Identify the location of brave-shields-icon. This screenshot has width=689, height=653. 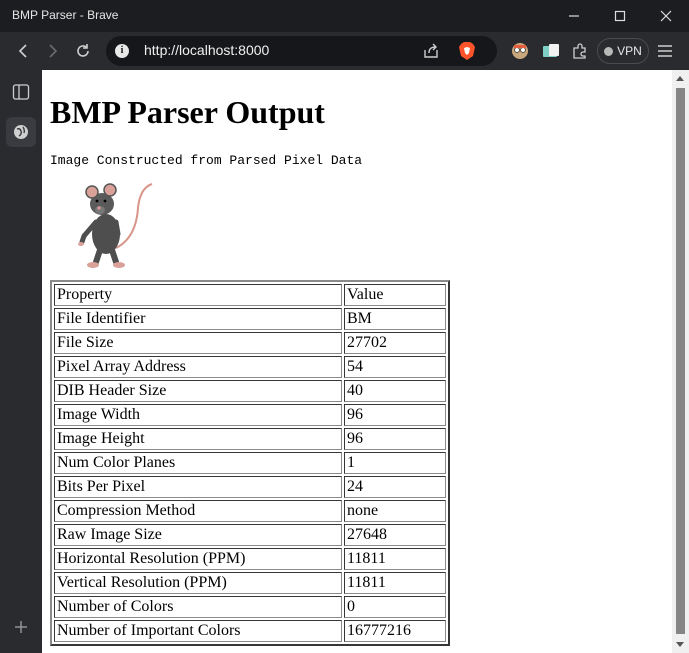
(467, 51).